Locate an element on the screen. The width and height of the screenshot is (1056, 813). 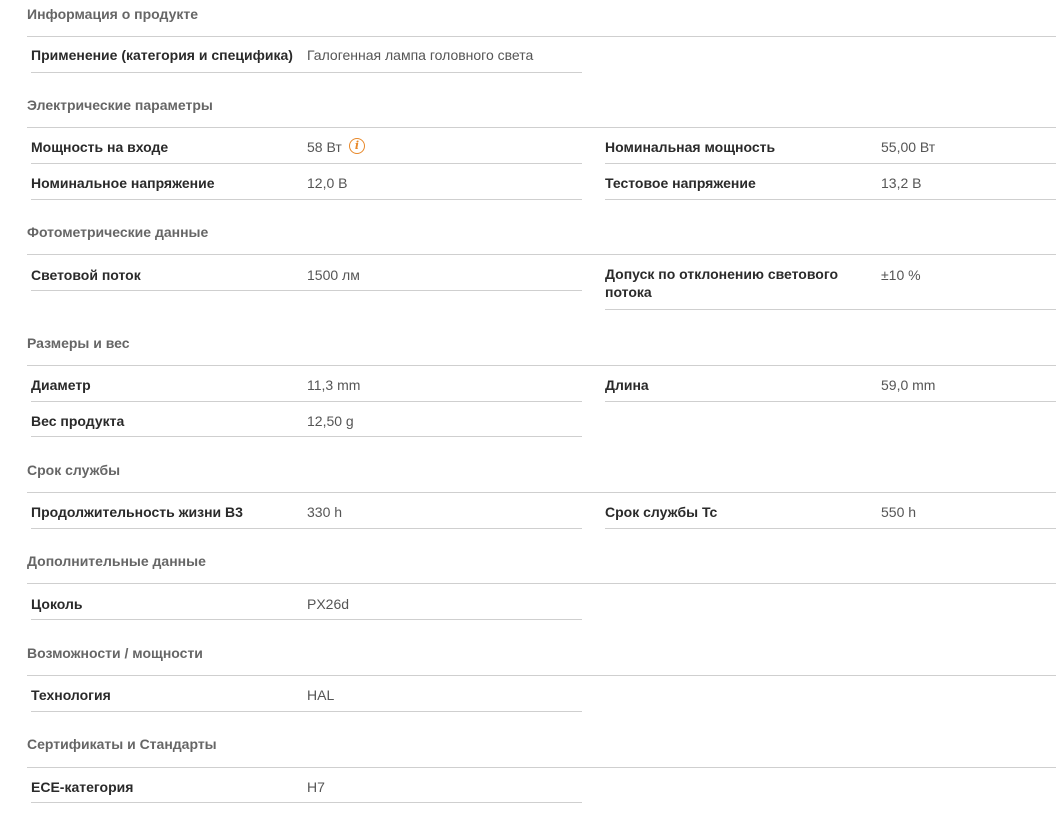
spec-label-flux-tolerance: Допуск по отклонению светового потока is located at coordinates (722, 283).